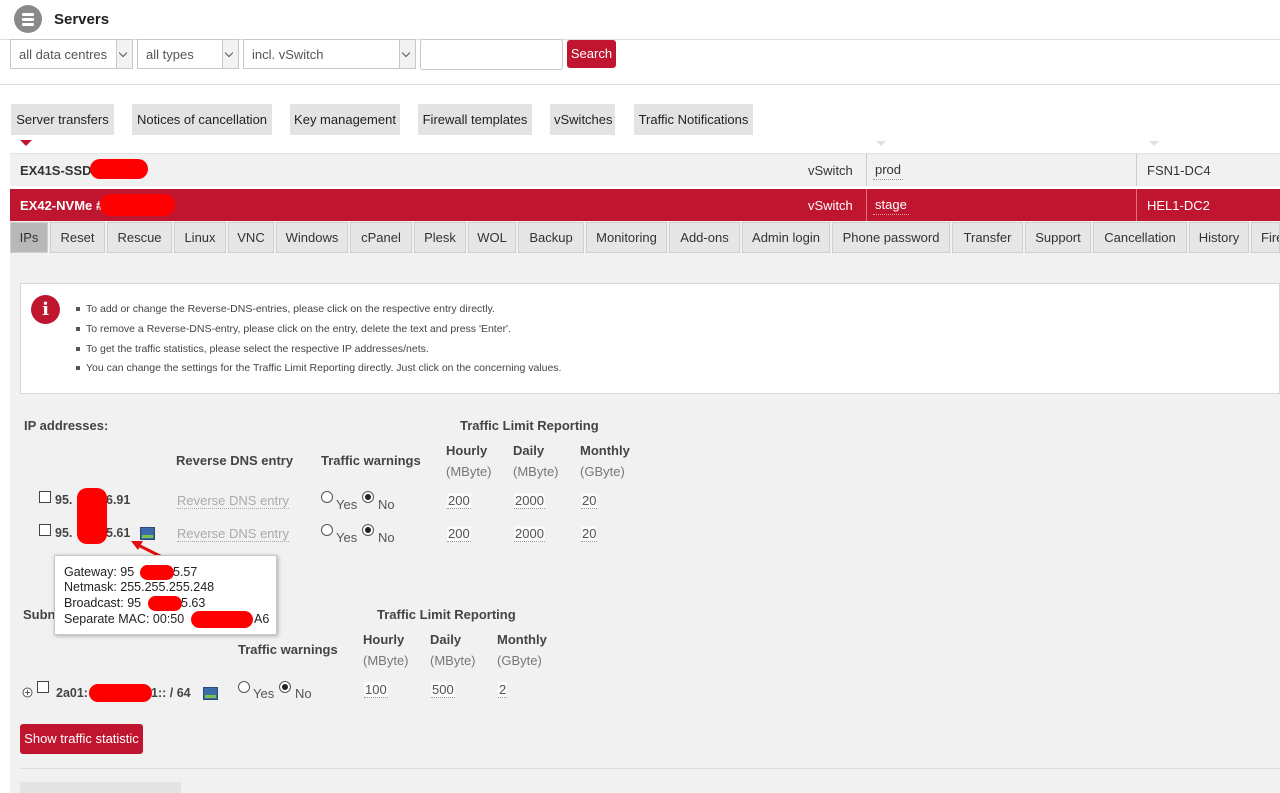  What do you see at coordinates (139, 237) in the screenshot?
I see `tab-rescue: Rescue` at bounding box center [139, 237].